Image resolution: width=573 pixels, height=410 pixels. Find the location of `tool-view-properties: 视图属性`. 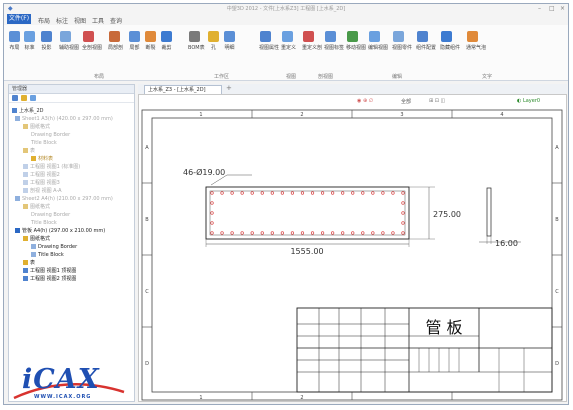

tool-view-properties: 视图属性 is located at coordinates (269, 41).